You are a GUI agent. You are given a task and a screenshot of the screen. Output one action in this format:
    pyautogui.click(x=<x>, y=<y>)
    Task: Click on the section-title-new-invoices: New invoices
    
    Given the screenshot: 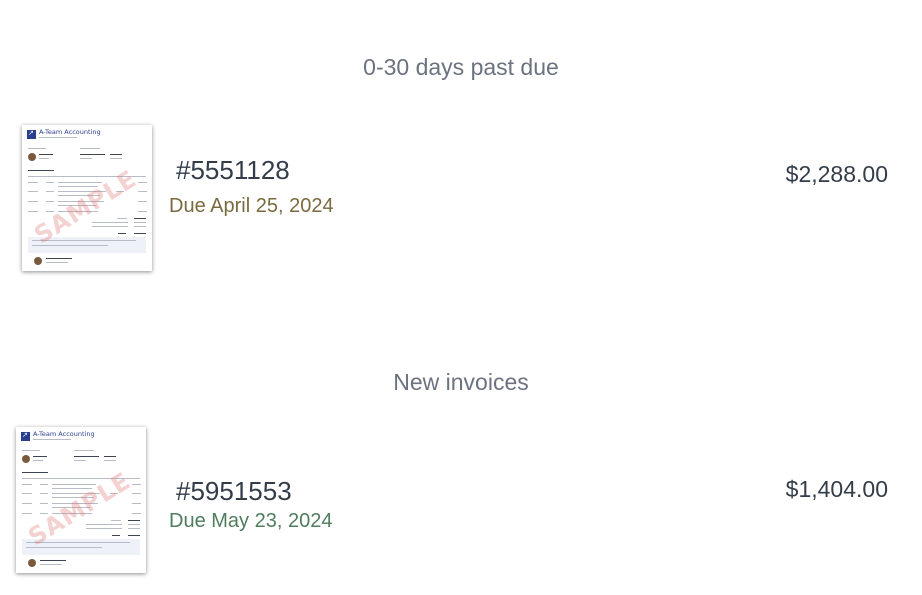 What is the action you would take?
    pyautogui.click(x=461, y=382)
    